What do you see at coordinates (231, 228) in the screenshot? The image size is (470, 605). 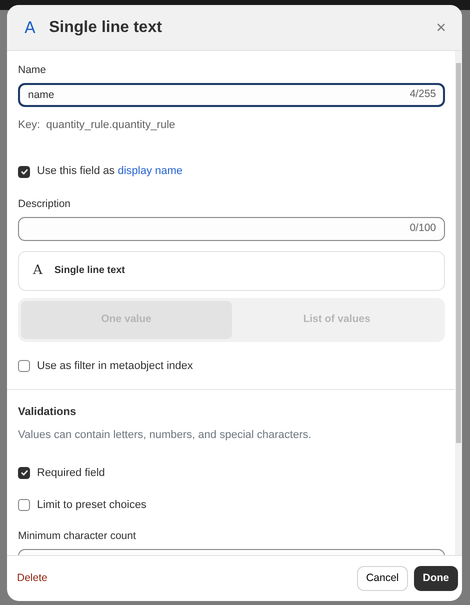 I see `description-field` at bounding box center [231, 228].